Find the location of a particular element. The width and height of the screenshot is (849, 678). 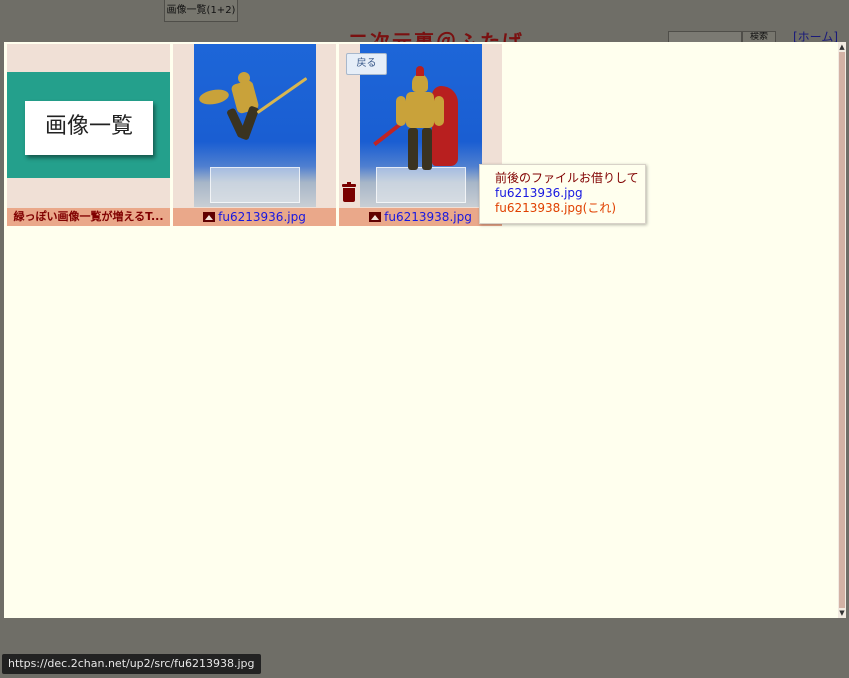

popup-text-line: 前後のファイルお借りして is located at coordinates (567, 178).